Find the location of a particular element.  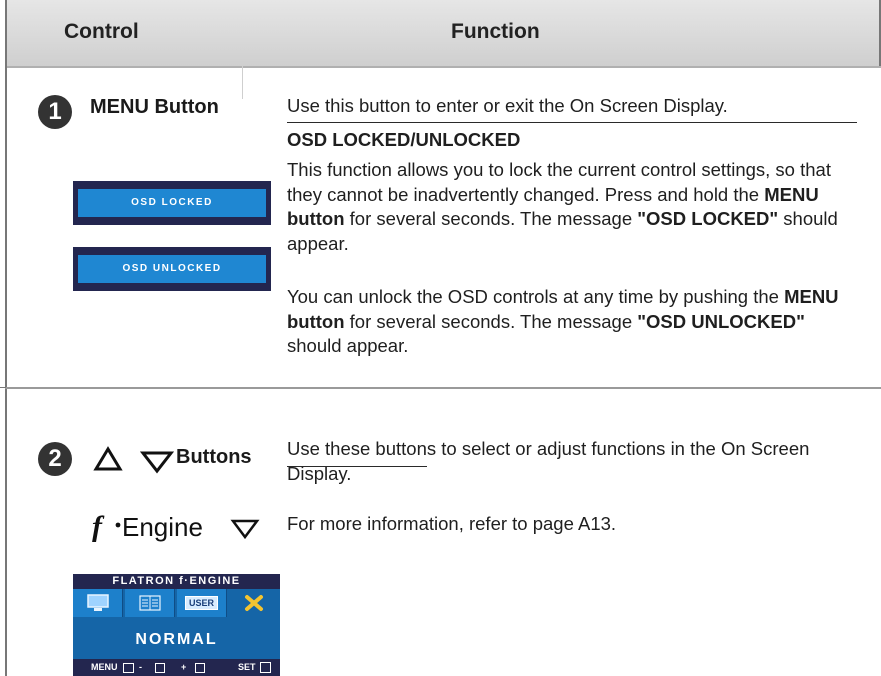

mode-tile-exit is located at coordinates (253, 603).